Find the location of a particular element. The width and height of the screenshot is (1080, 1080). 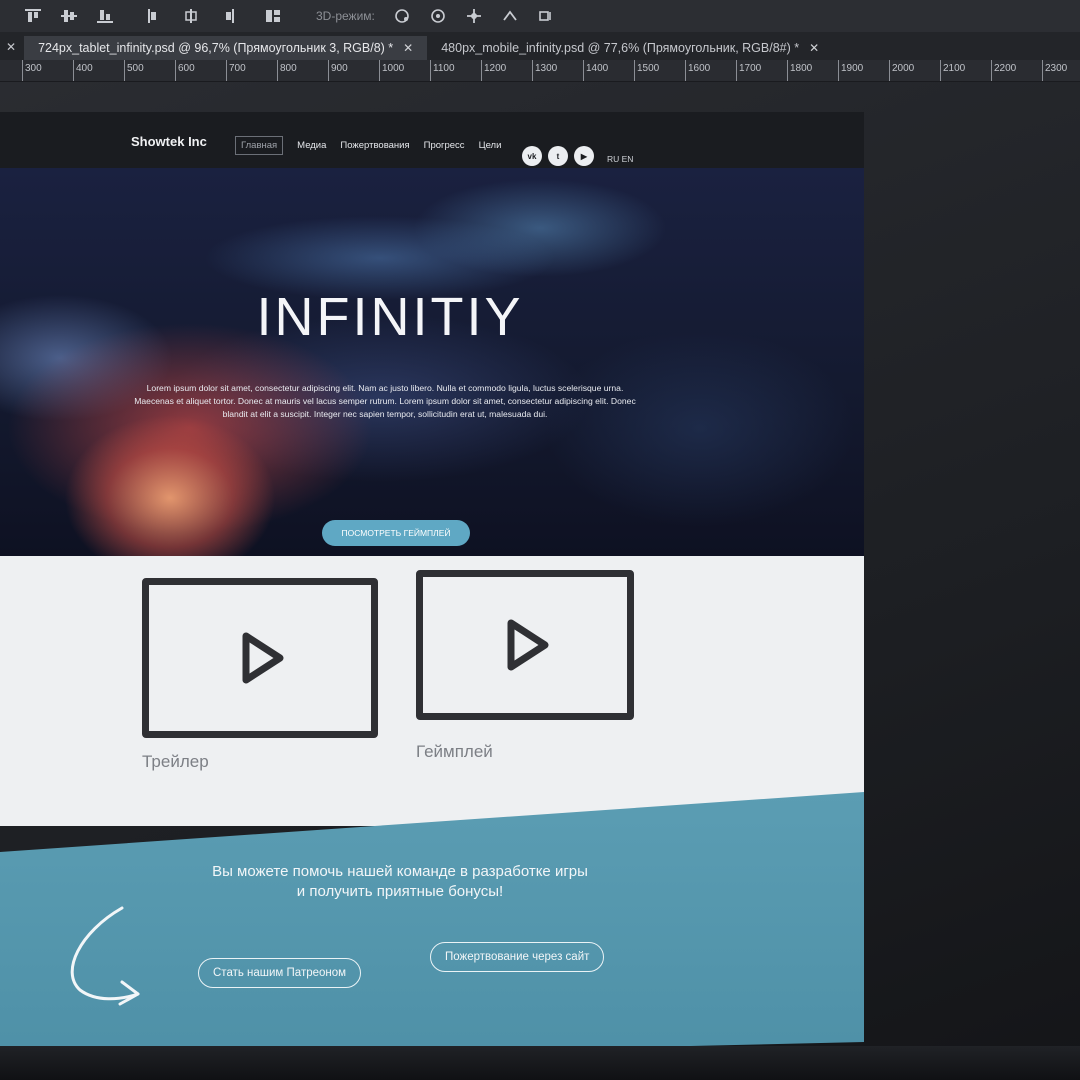

video-label: Трейлер is located at coordinates (175, 761).